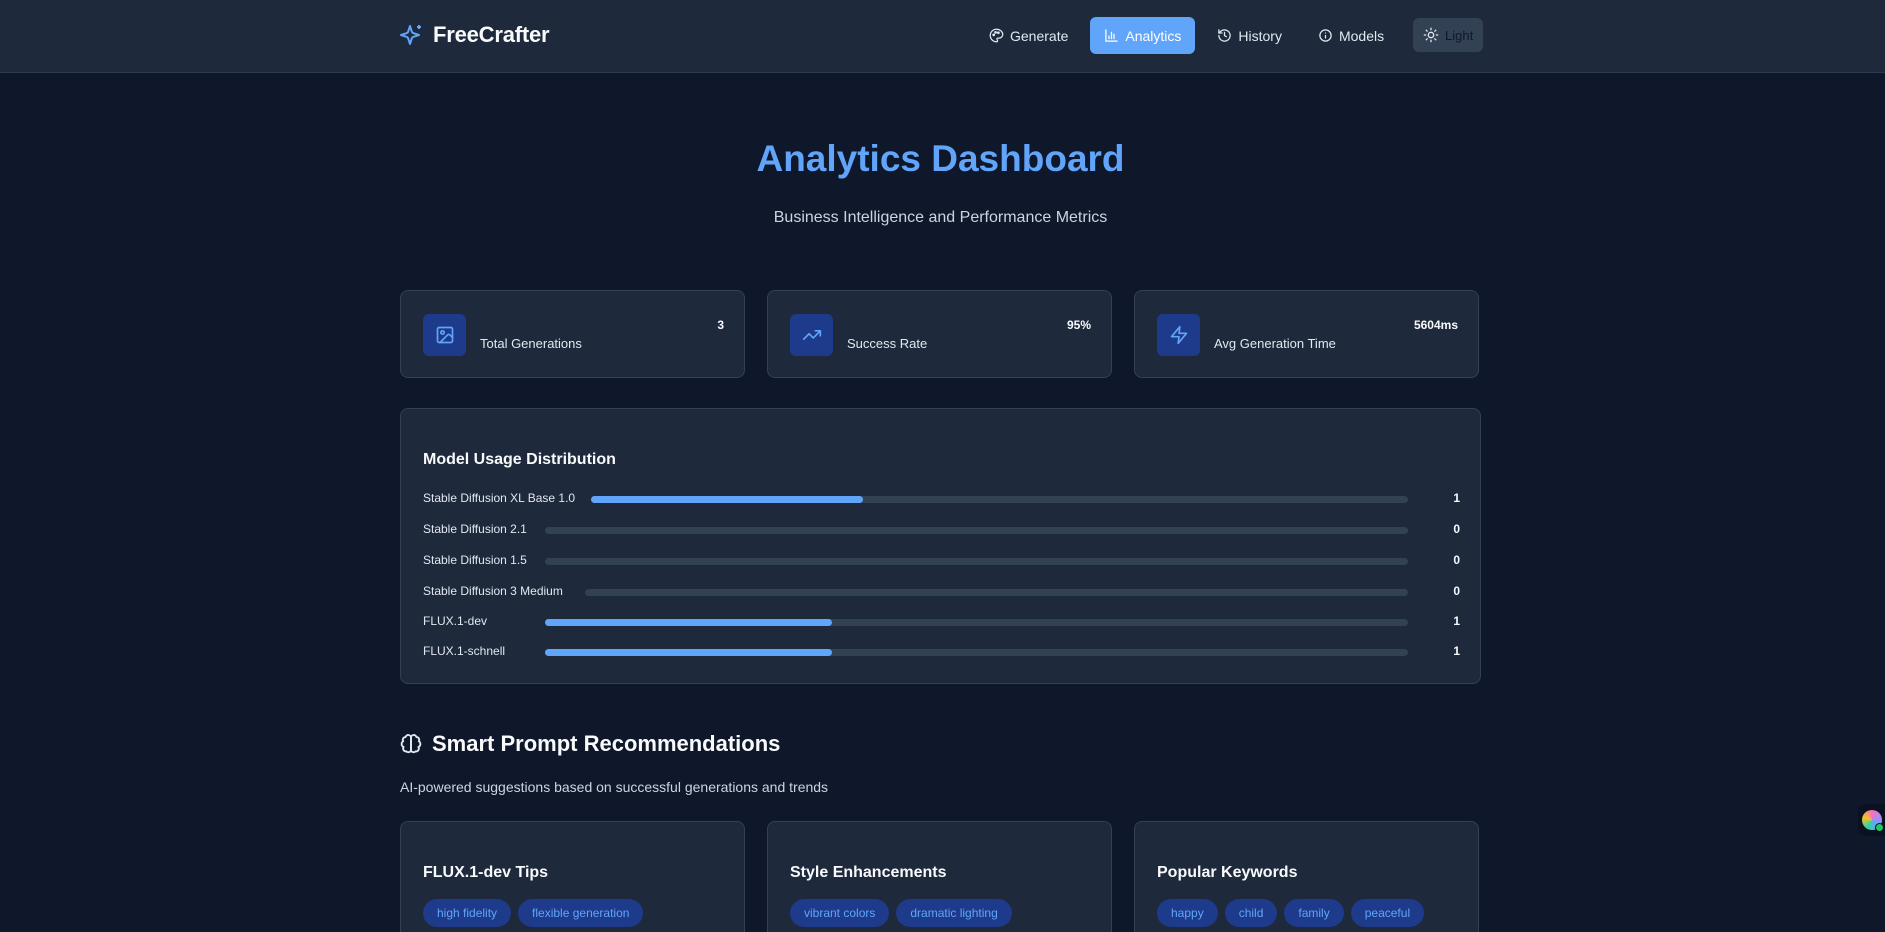 Image resolution: width=1885 pixels, height=932 pixels. What do you see at coordinates (1251, 913) in the screenshot?
I see `suggestion-chip: child` at bounding box center [1251, 913].